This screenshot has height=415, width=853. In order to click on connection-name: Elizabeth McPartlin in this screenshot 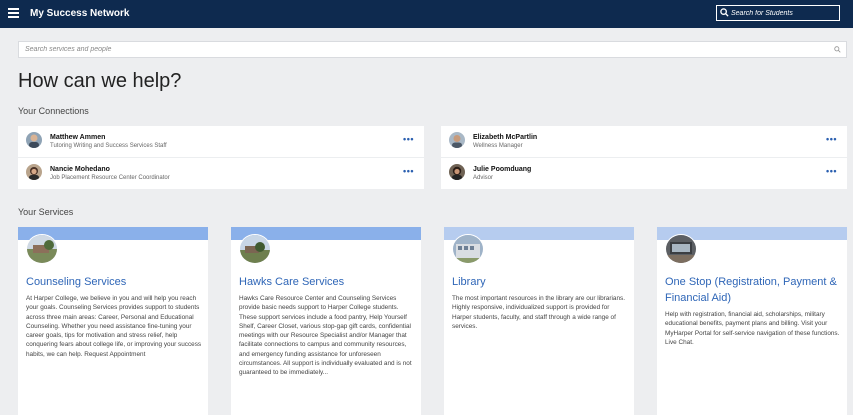, I will do `click(505, 137)`.